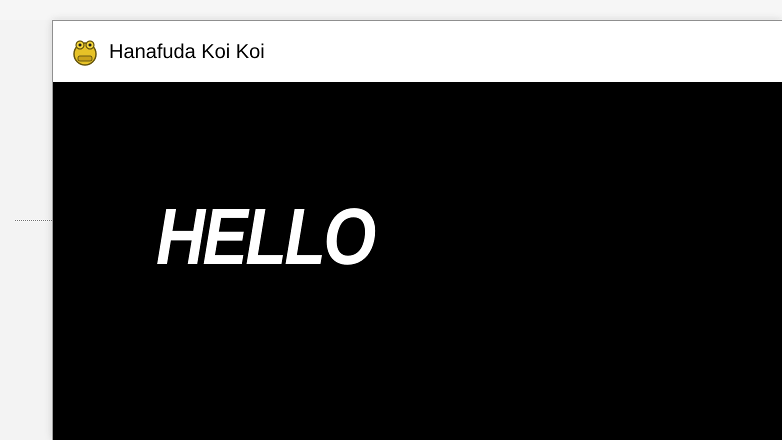 This screenshot has height=440, width=782. I want to click on hello-text: HELLO, so click(266, 237).